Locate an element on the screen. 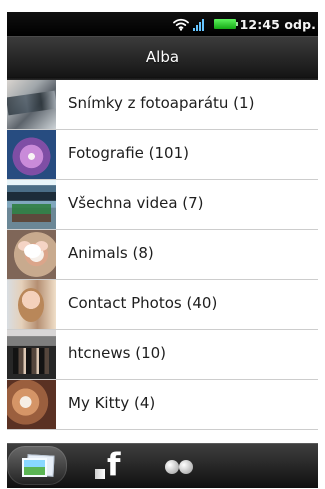 The image size is (325, 489). wifi-icon is located at coordinates (180, 24).